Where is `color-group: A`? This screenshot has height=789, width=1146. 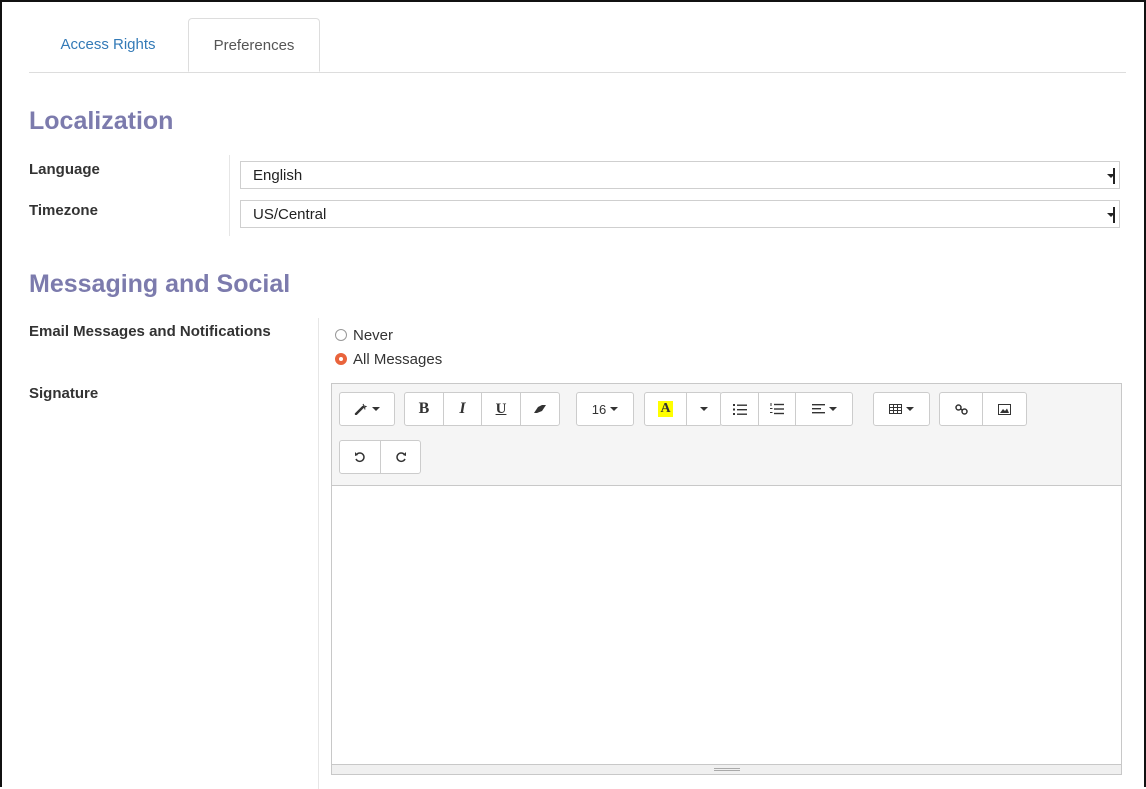
color-group: A is located at coordinates (683, 409).